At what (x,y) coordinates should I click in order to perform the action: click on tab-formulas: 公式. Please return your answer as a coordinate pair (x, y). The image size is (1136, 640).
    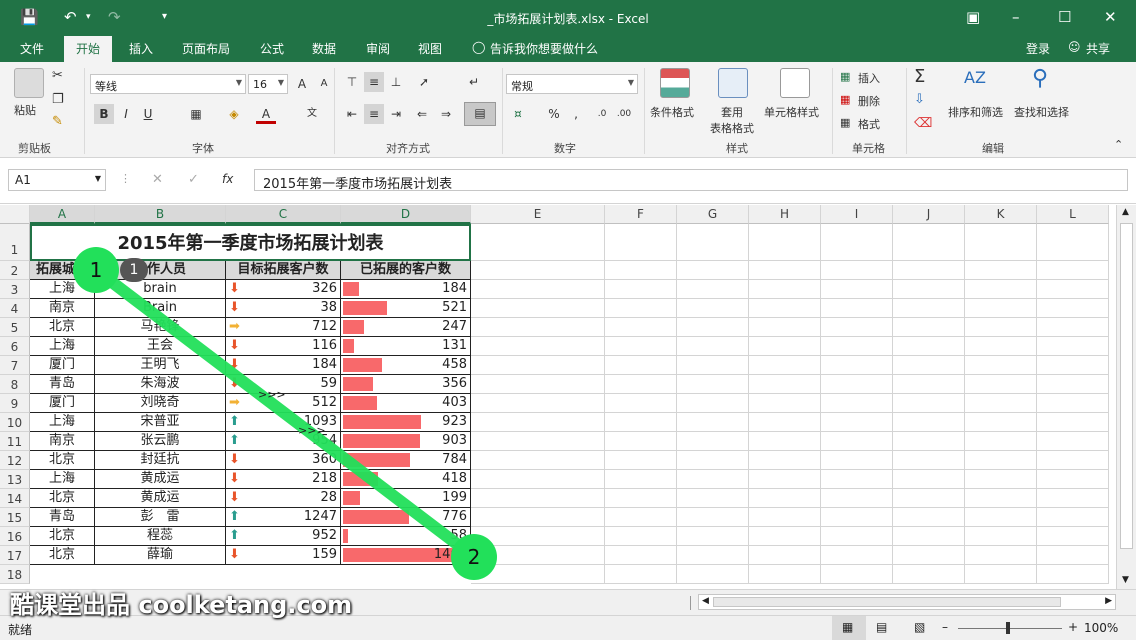
    Looking at the image, I should click on (272, 48).